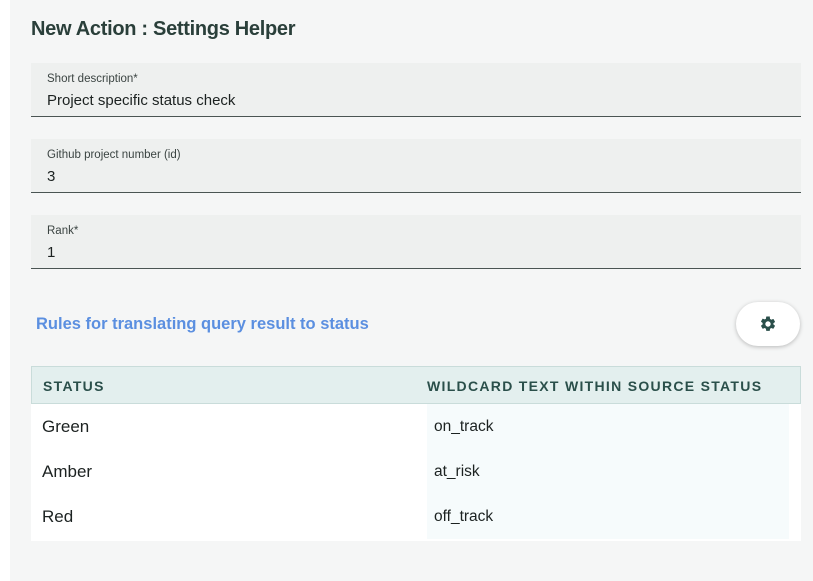 This screenshot has width=813, height=581. I want to click on github-project-number-input, so click(412, 176).